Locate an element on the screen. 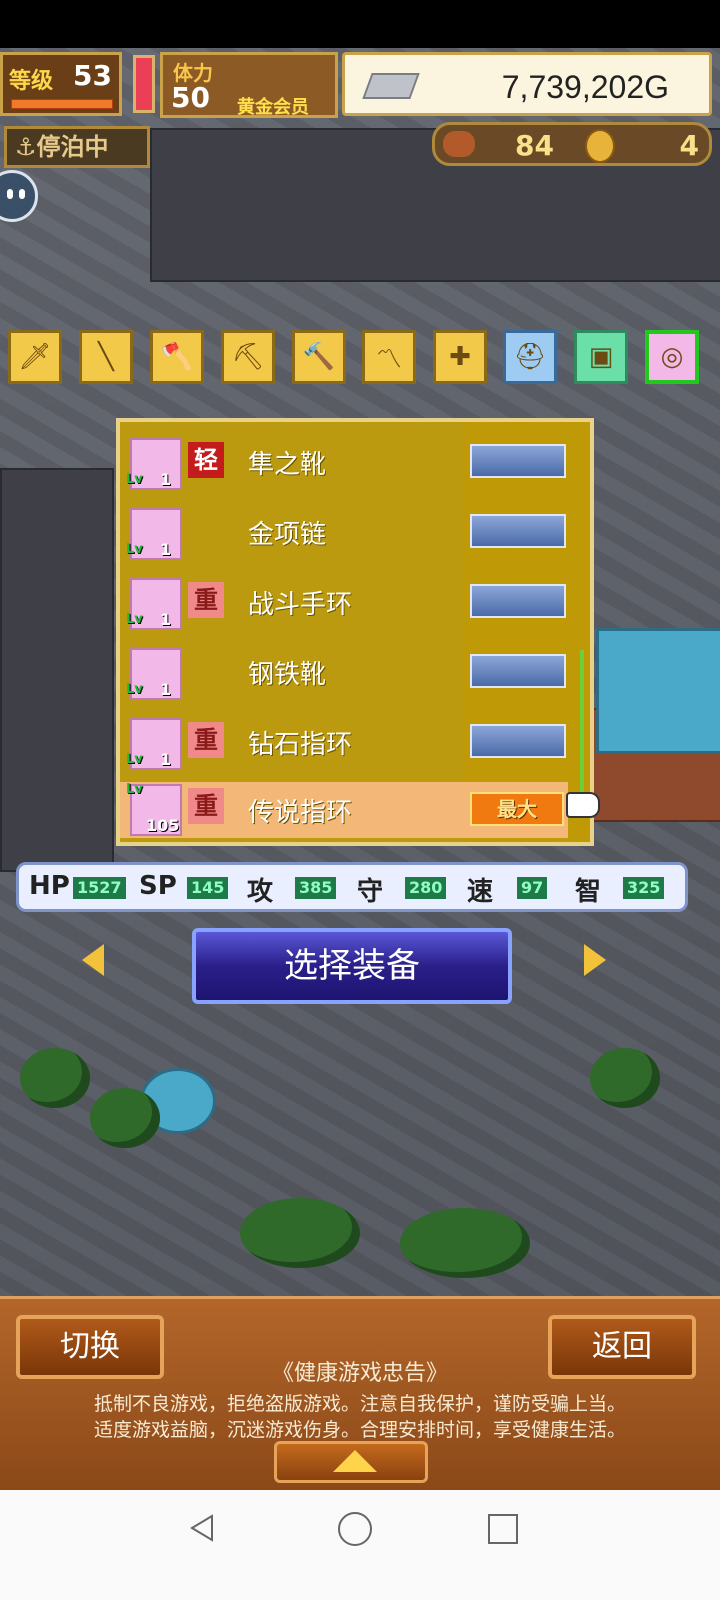 This screenshot has width=720, height=1600. category-armor: ▣ is located at coordinates (601, 357).